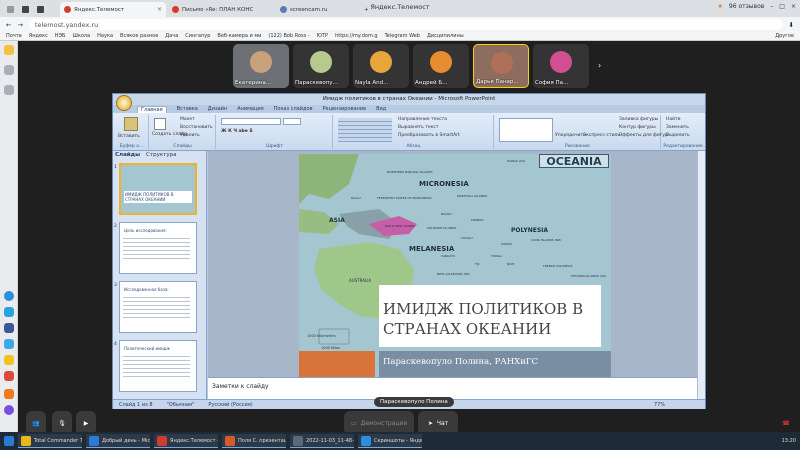  I want to click on paste-button: Вставить, so click(129, 136).